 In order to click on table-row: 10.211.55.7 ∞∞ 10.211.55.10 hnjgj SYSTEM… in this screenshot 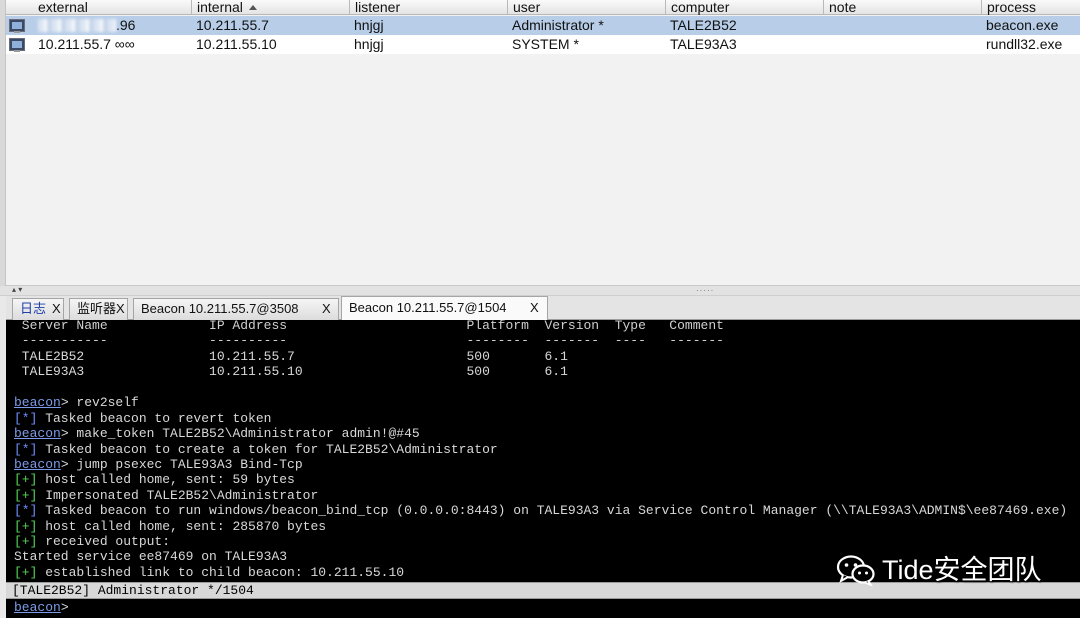, I will do `click(543, 44)`.